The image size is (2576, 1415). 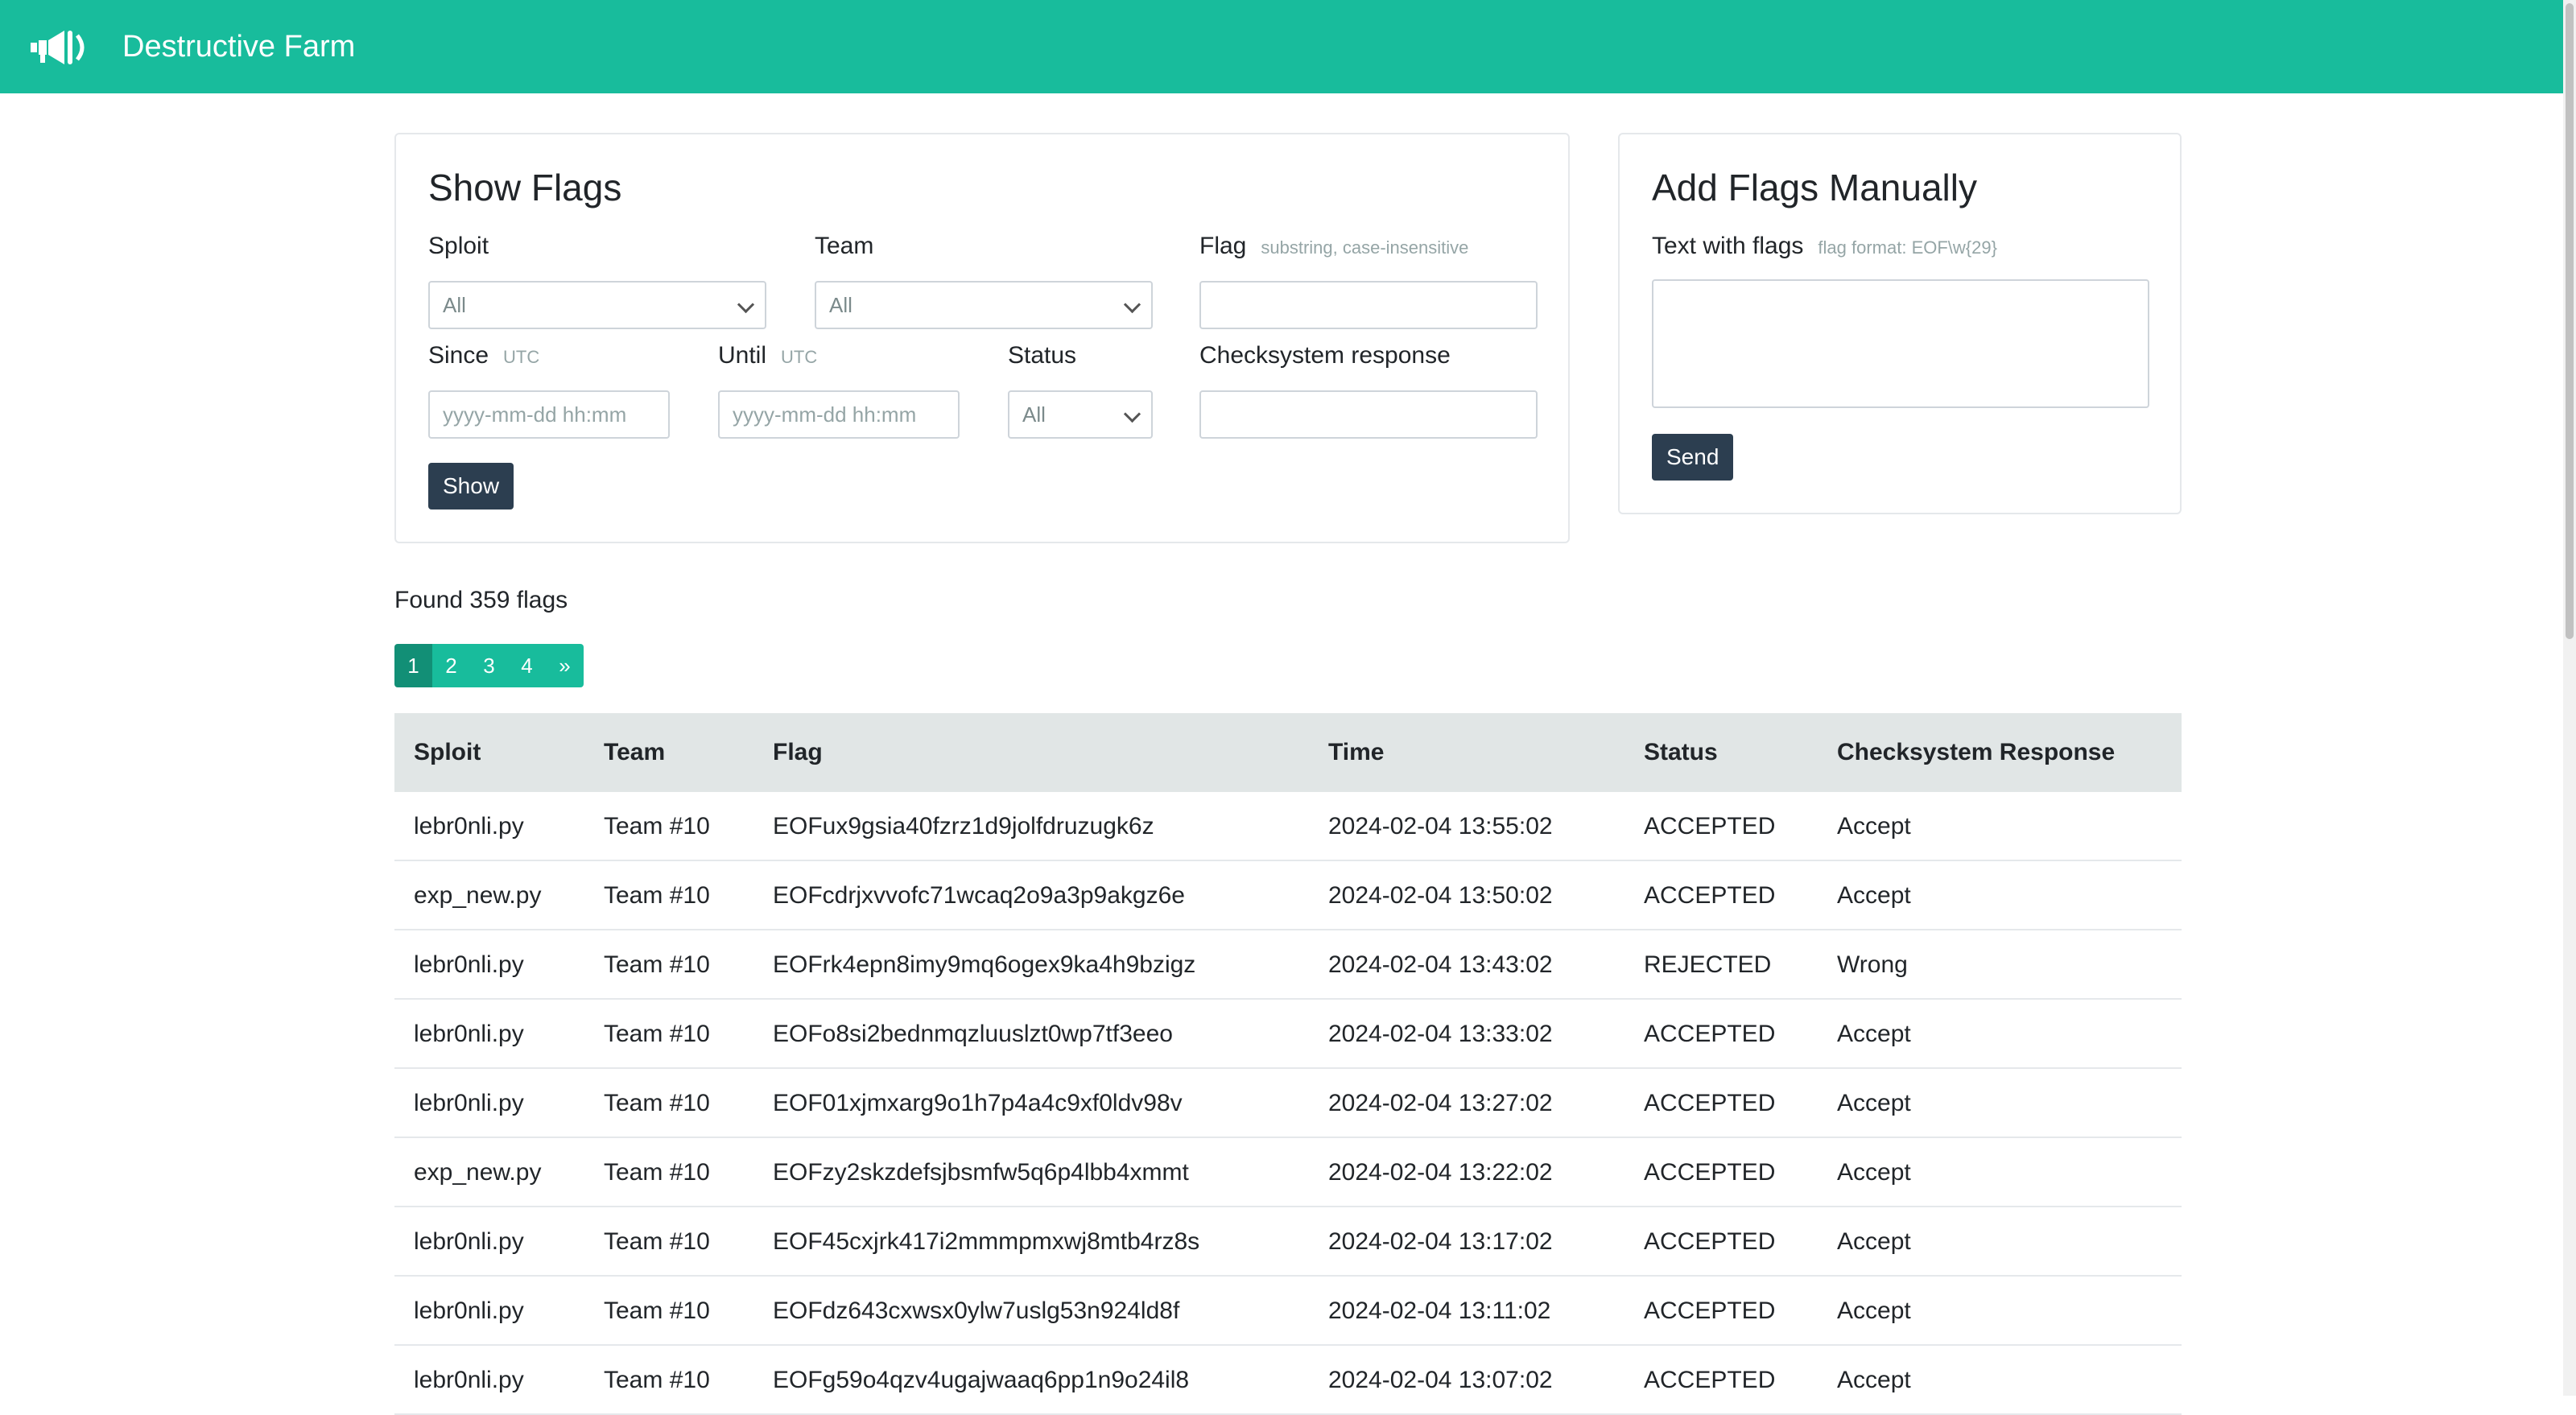 What do you see at coordinates (238, 47) in the screenshot?
I see `brand-title: Destructive Farm` at bounding box center [238, 47].